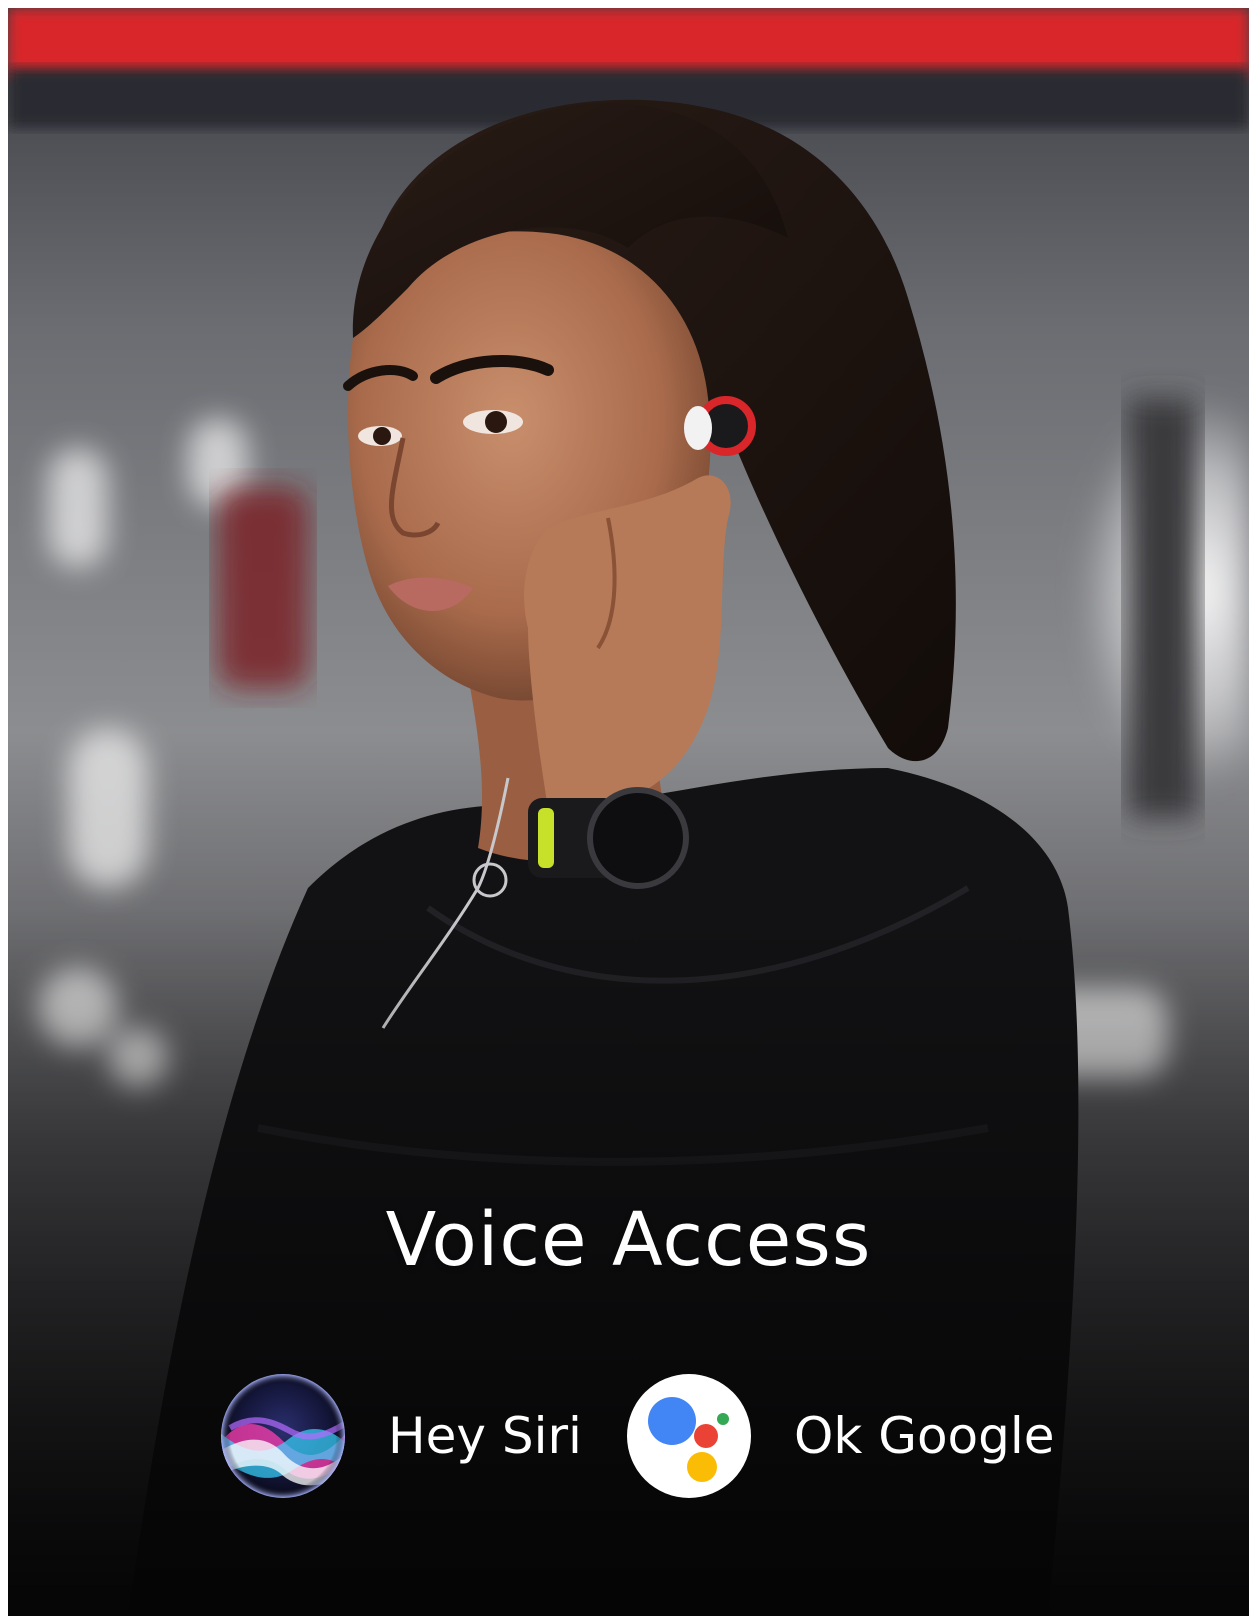 The image size is (1257, 1616). I want to click on google-assistant: Ok Google, so click(840, 1436).